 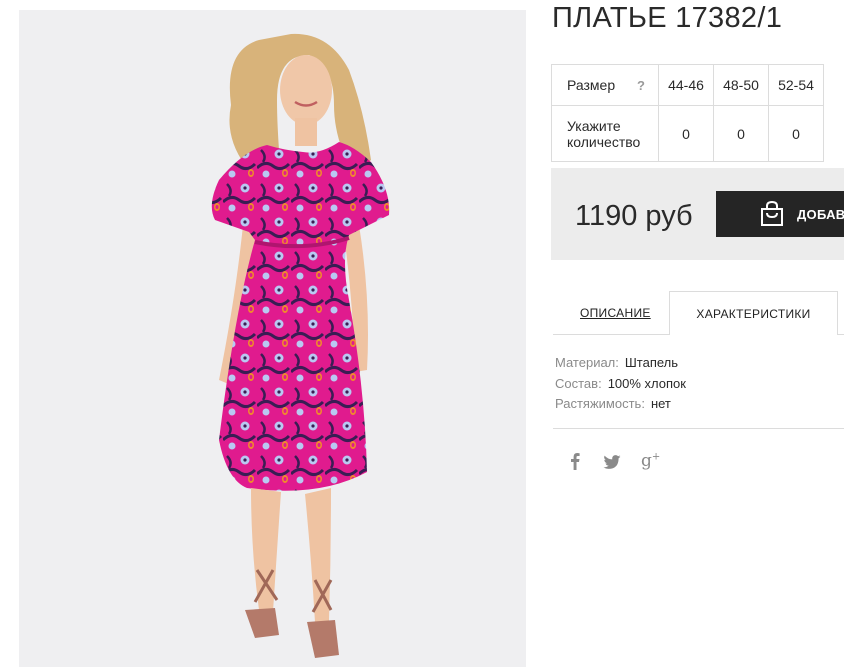 I want to click on twitter-icon, so click(x=612, y=462).